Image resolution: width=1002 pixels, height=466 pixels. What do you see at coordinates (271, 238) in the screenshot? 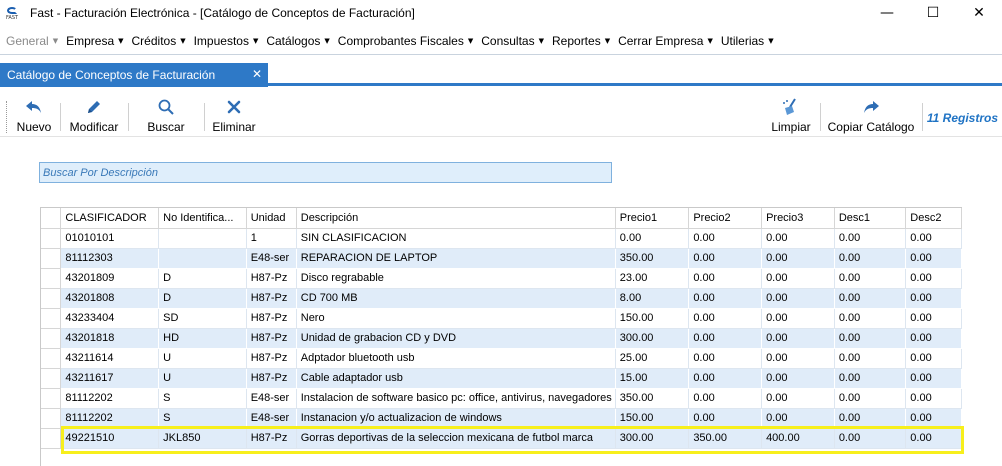
I see `table-cell: 1` at bounding box center [271, 238].